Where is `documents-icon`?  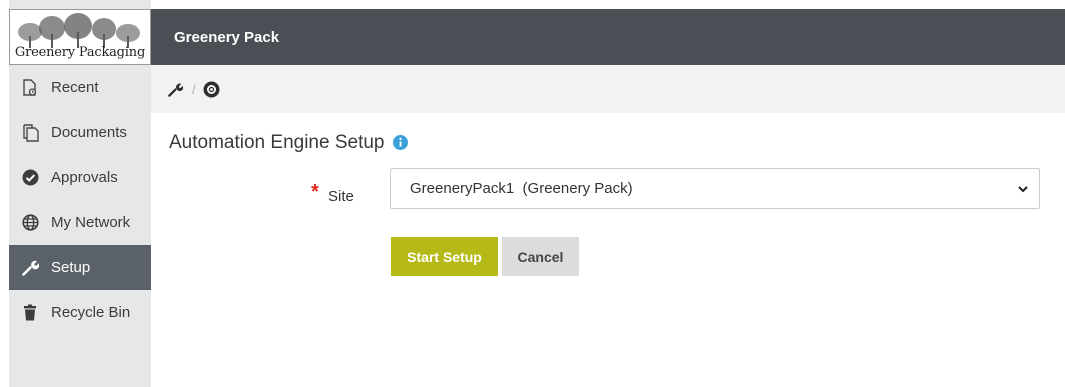
documents-icon is located at coordinates (30, 132).